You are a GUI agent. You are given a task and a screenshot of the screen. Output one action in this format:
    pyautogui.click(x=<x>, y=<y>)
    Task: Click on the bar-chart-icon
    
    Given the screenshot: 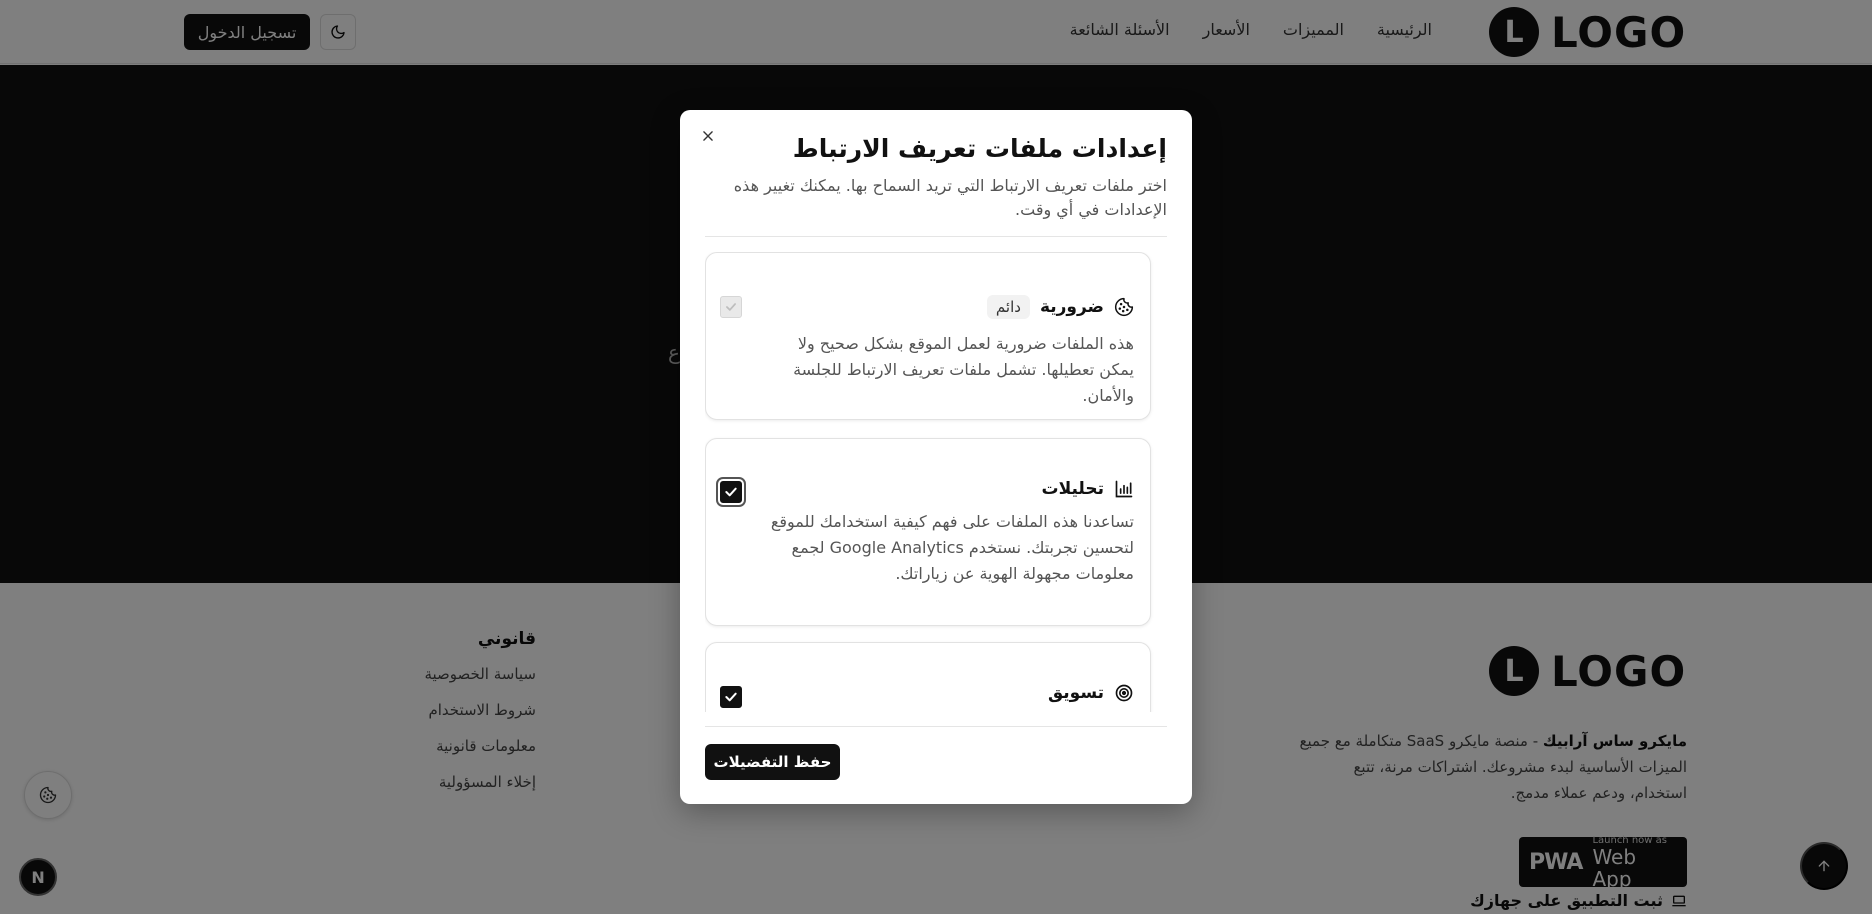 What is the action you would take?
    pyautogui.click(x=1124, y=489)
    